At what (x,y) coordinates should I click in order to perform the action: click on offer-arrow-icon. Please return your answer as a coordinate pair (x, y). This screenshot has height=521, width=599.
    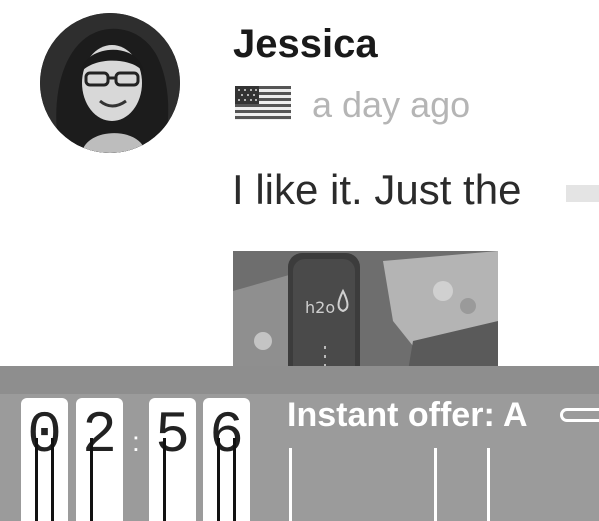
    Looking at the image, I should click on (579, 415).